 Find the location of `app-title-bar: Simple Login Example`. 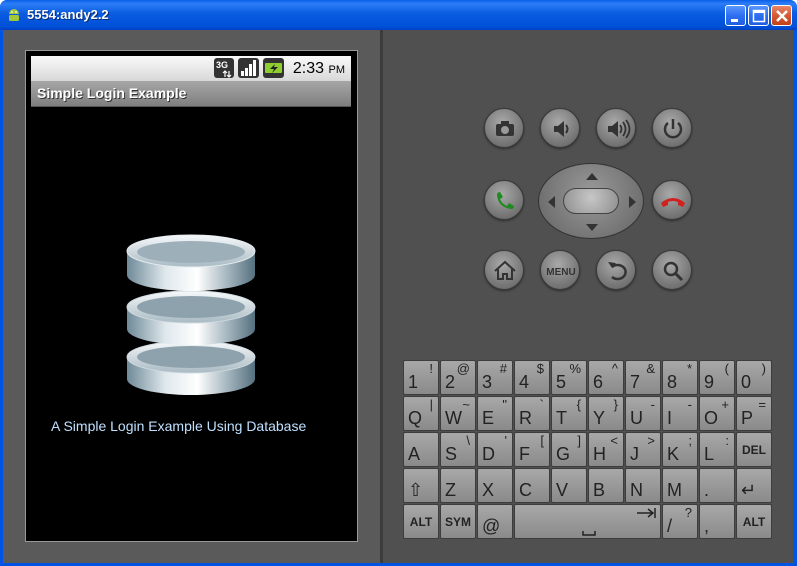

app-title-bar: Simple Login Example is located at coordinates (191, 94).